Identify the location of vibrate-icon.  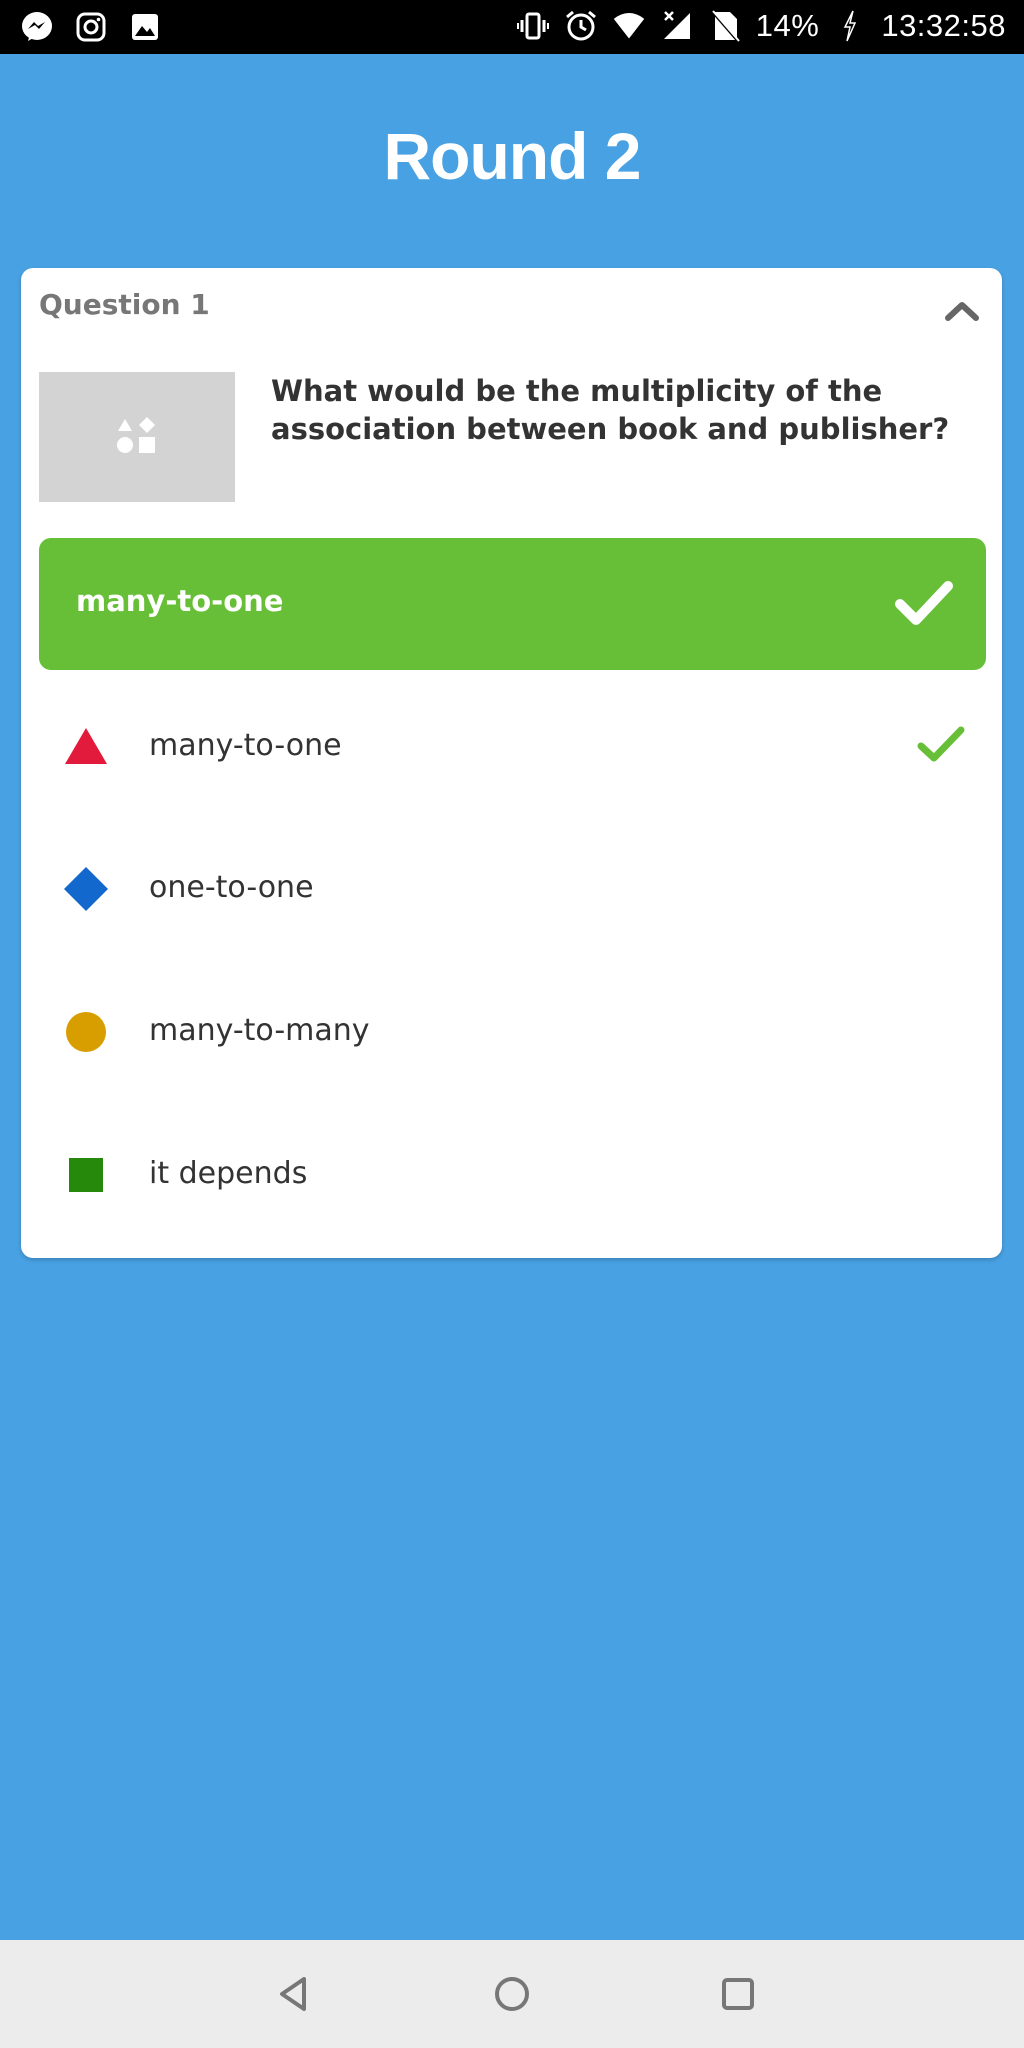
(533, 26).